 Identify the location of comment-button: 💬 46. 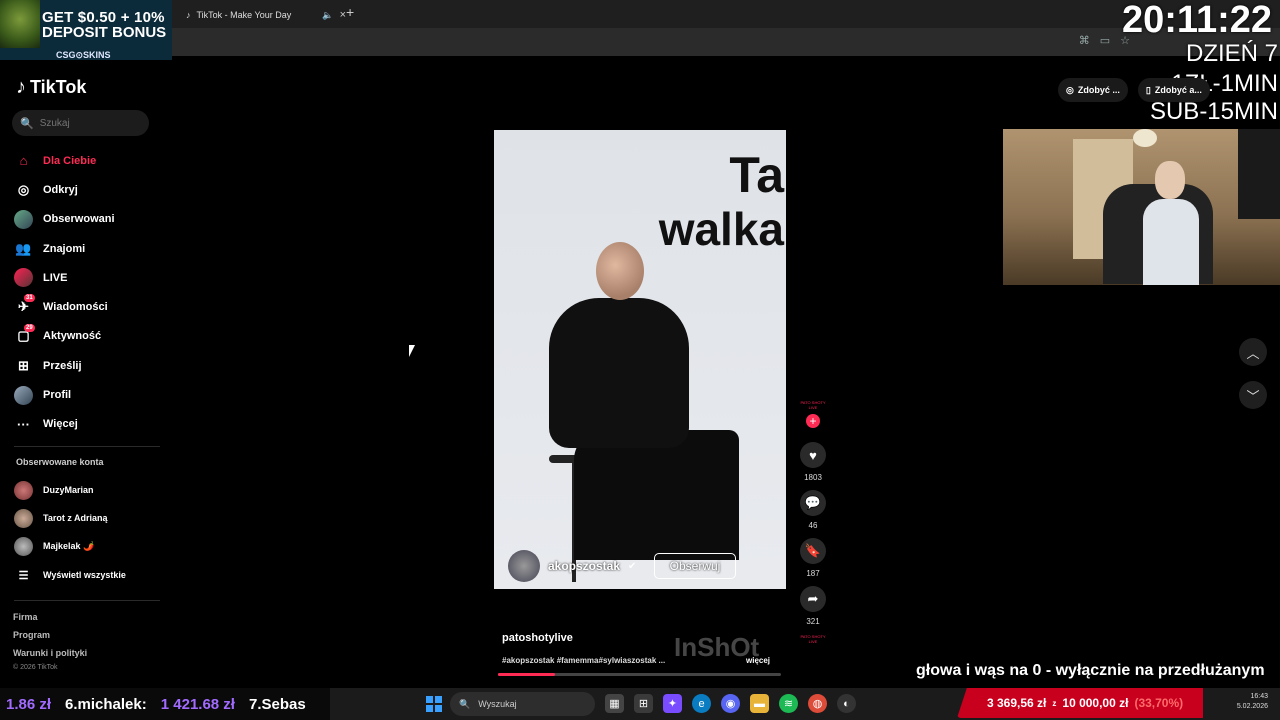
(813, 510).